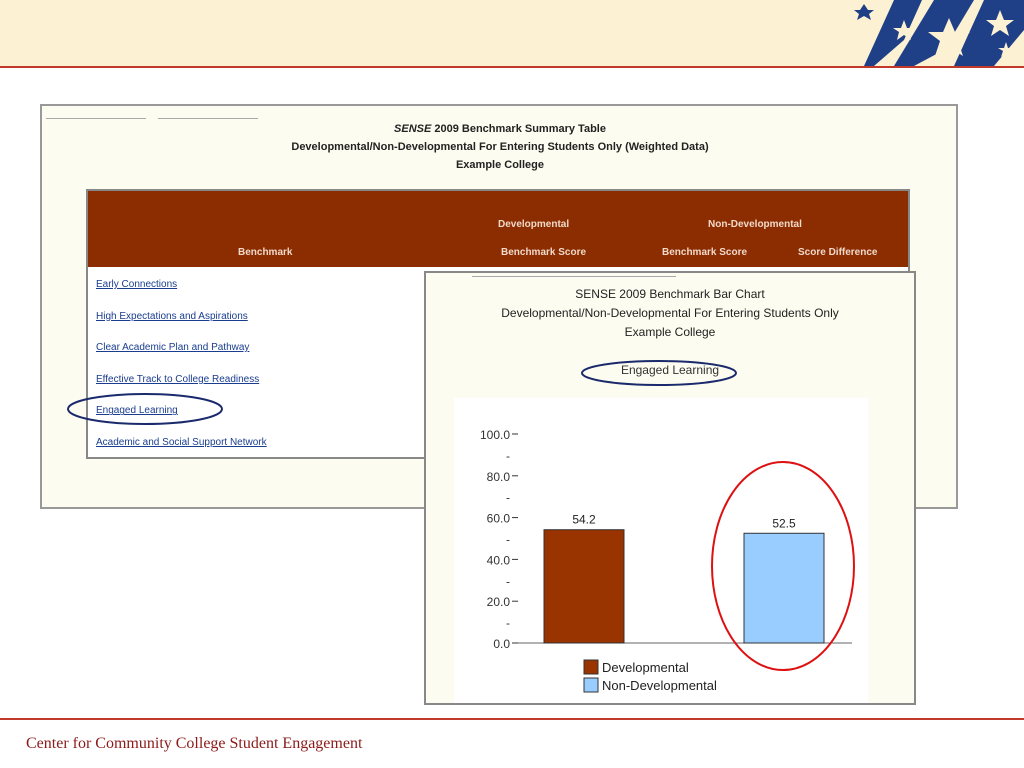  Describe the element at coordinates (584, 520) in the screenshot. I see `bar-value-label: 54.2` at that location.